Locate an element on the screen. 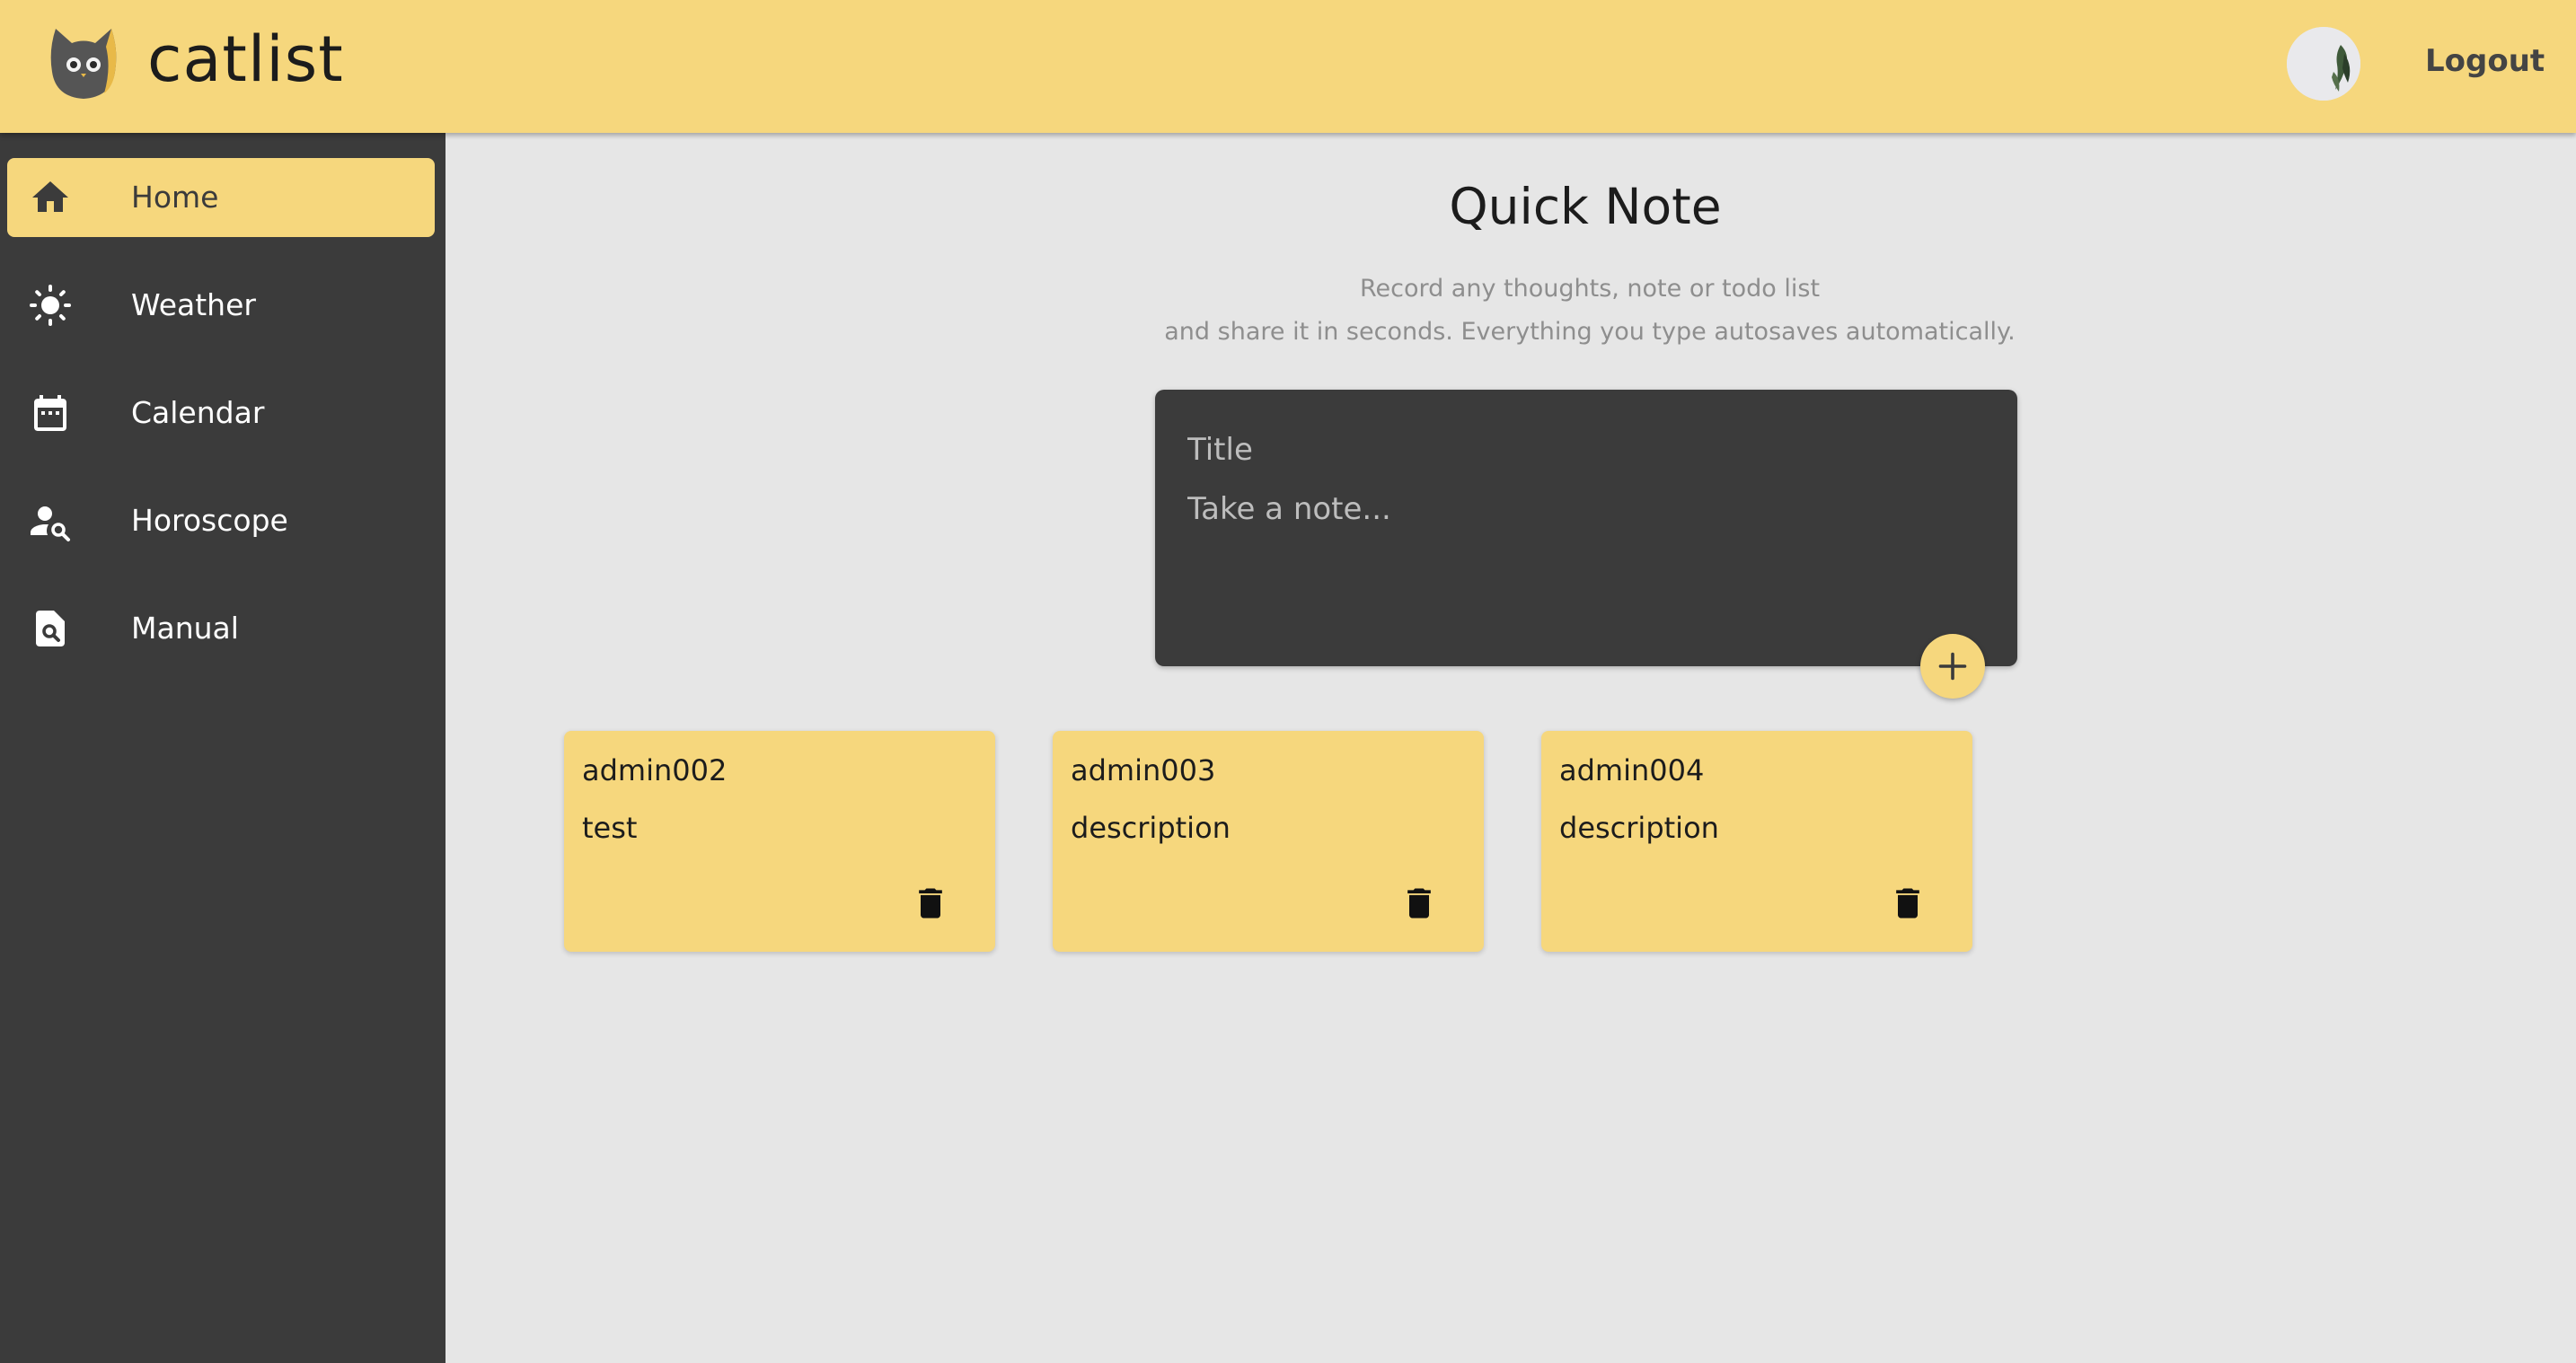 This screenshot has height=1363, width=2576. sidebar-item-label: Horoscope is located at coordinates (209, 520).